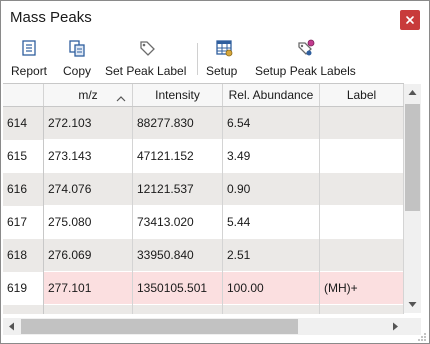  What do you see at coordinates (147, 48) in the screenshot?
I see `tag-icon` at bounding box center [147, 48].